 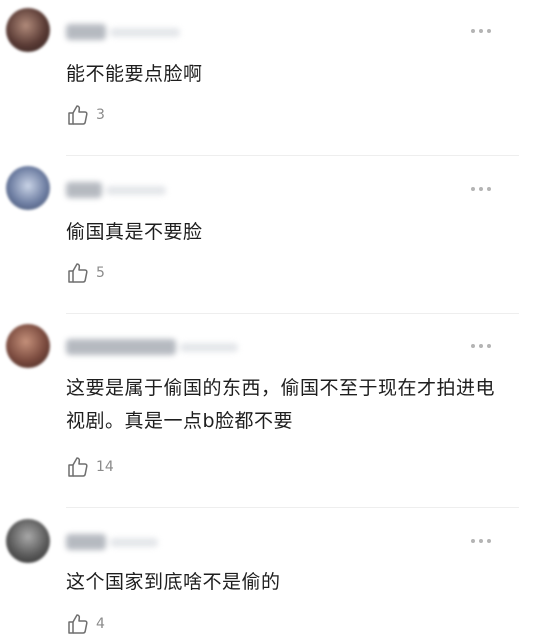 I want to click on like-count: 4, so click(x=100, y=624).